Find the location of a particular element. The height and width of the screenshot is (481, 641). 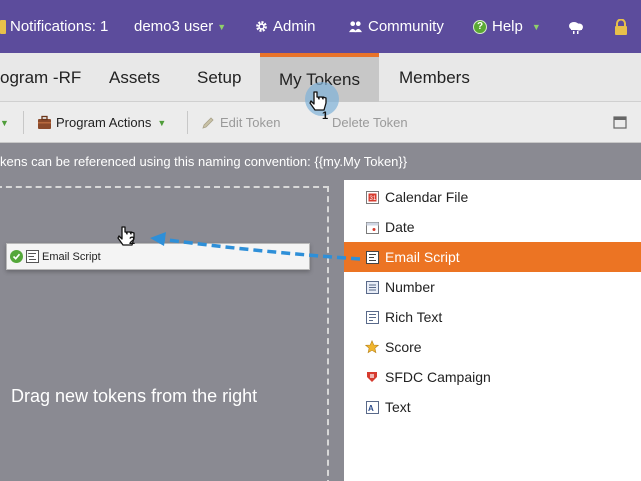

rich-text-icon is located at coordinates (372, 317).